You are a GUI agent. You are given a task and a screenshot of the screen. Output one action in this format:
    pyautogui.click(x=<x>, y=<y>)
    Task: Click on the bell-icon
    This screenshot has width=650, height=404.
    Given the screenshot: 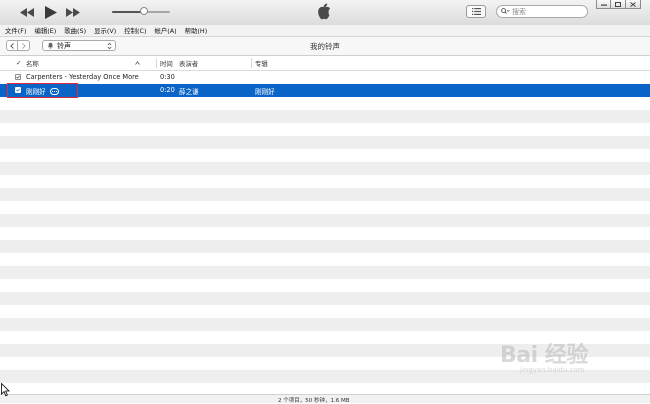 What is the action you would take?
    pyautogui.click(x=50, y=45)
    